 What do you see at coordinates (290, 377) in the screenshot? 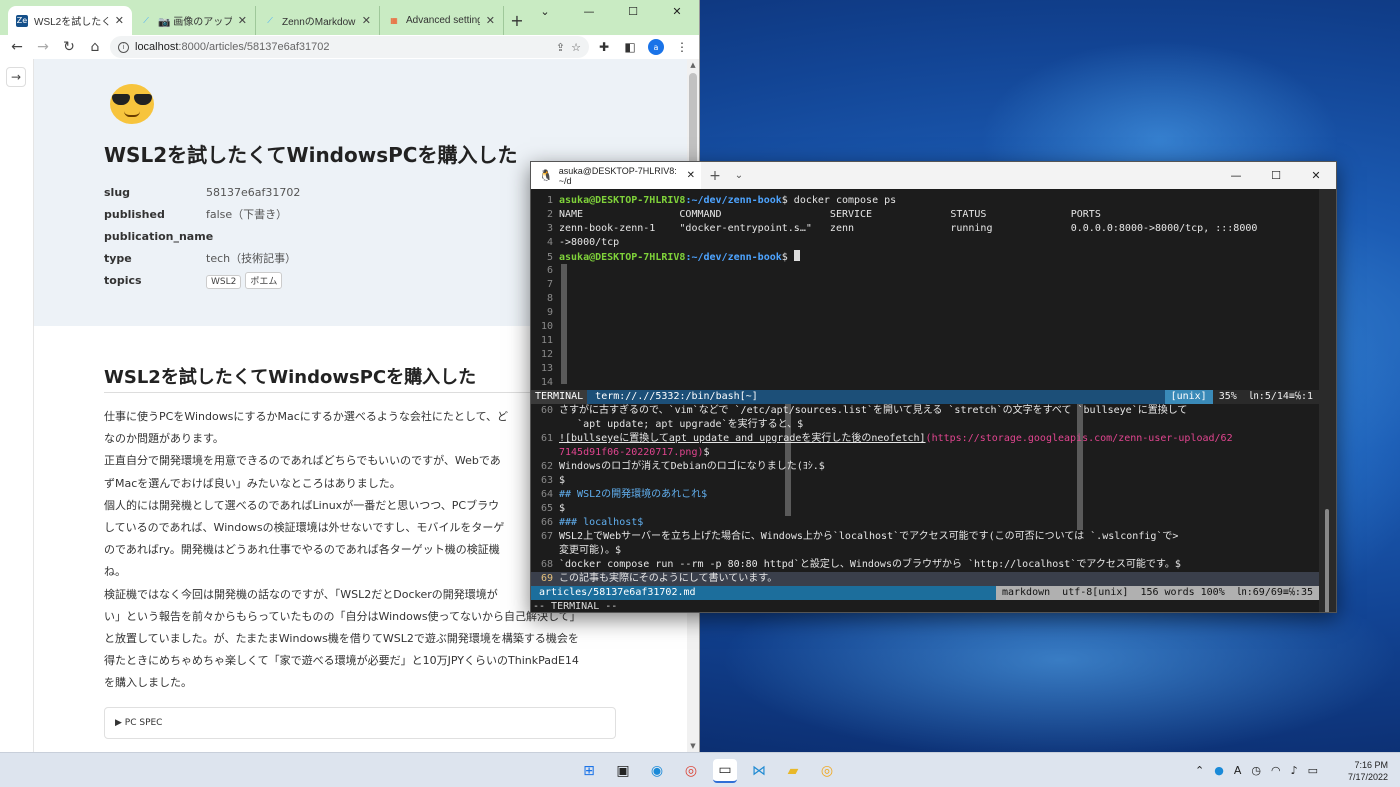
I see `article-heading: WSL2を試したくてWindowsPCを購入した` at bounding box center [290, 377].